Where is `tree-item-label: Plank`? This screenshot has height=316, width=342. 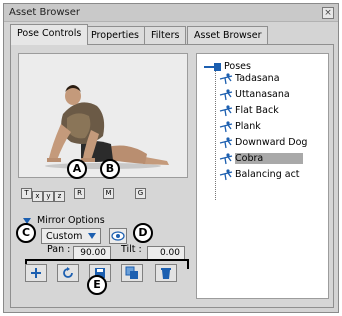
tree-item-label: Plank is located at coordinates (248, 126).